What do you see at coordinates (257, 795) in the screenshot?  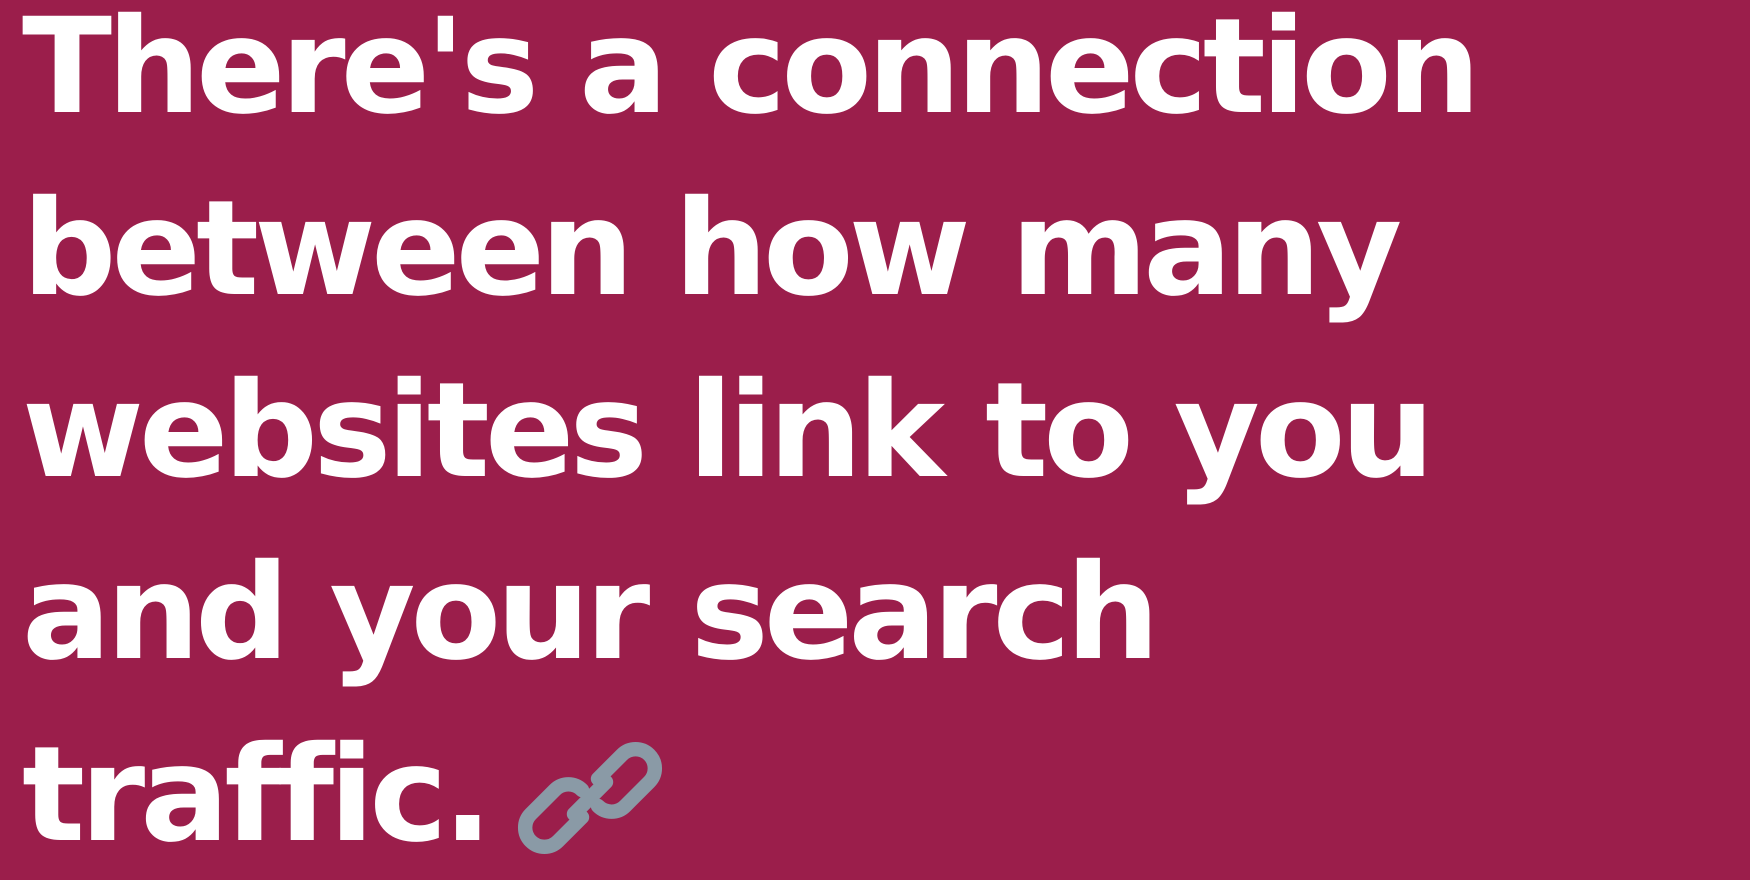 I see `headline-line-5-text: traffic.` at bounding box center [257, 795].